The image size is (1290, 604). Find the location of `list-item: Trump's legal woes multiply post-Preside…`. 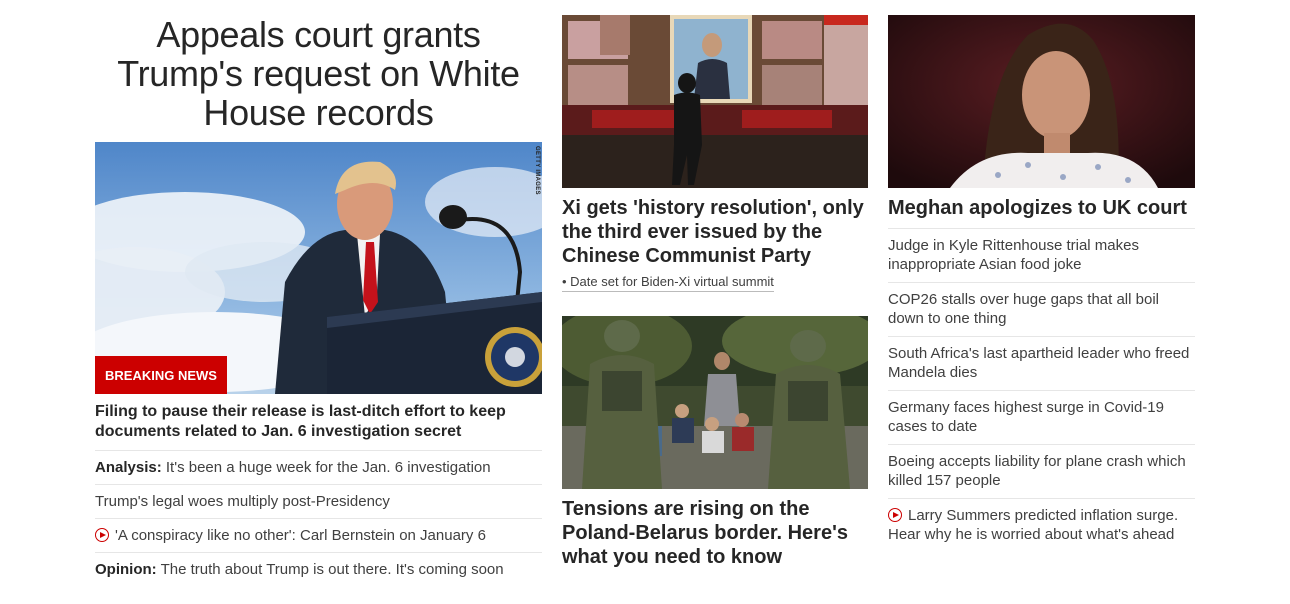

list-item: Trump's legal woes multiply post-Preside… is located at coordinates (318, 501).